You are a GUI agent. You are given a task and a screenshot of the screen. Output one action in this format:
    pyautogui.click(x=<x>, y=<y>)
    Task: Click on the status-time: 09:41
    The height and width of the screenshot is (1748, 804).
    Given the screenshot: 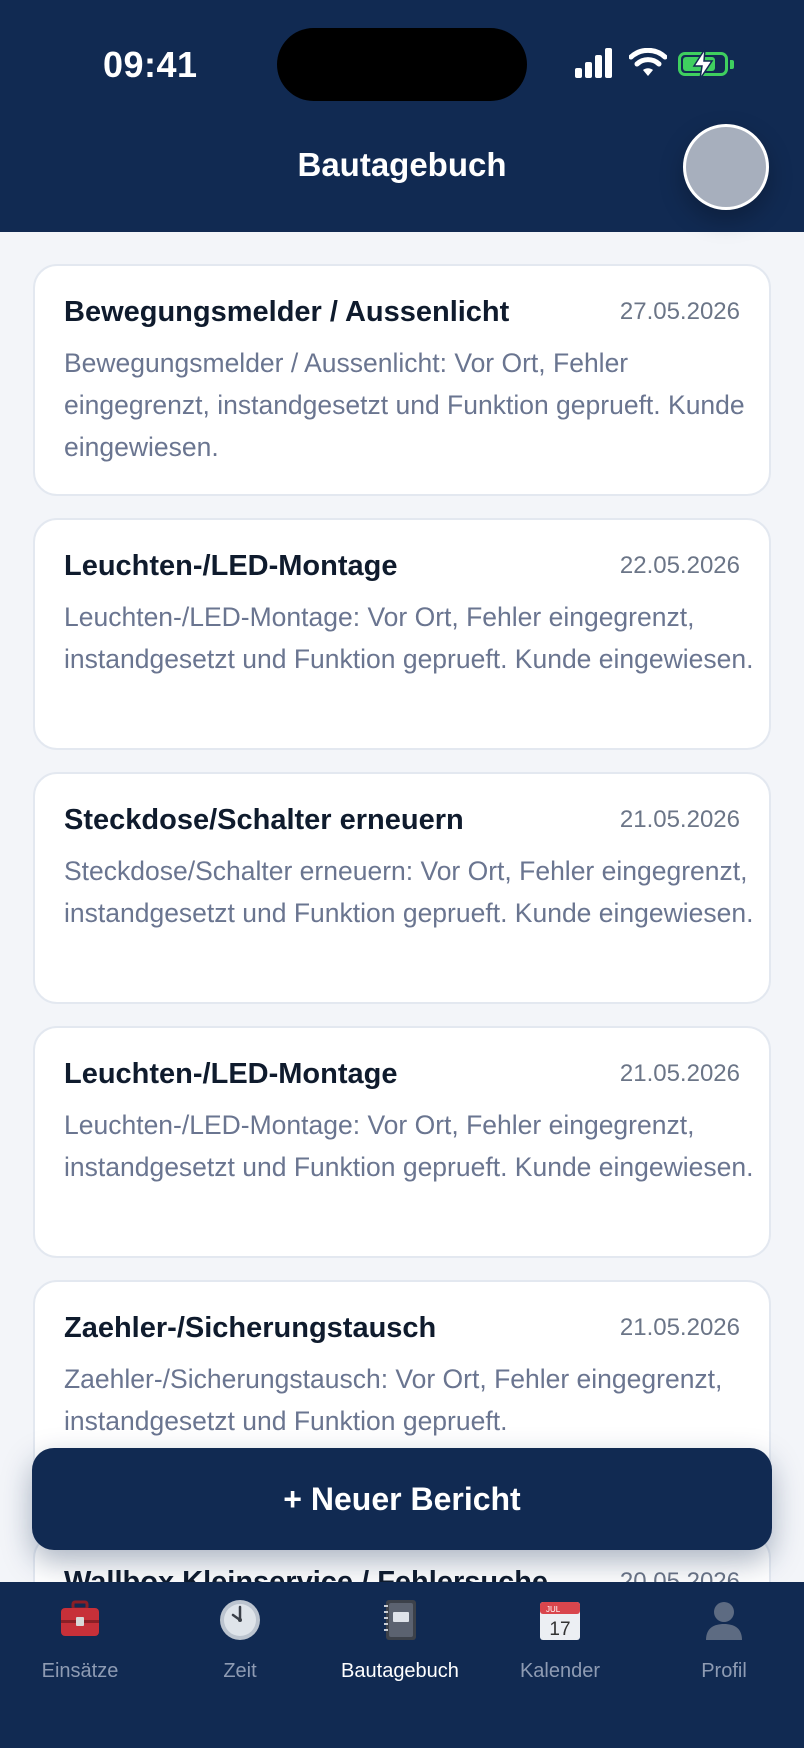 What is the action you would take?
    pyautogui.click(x=150, y=64)
    